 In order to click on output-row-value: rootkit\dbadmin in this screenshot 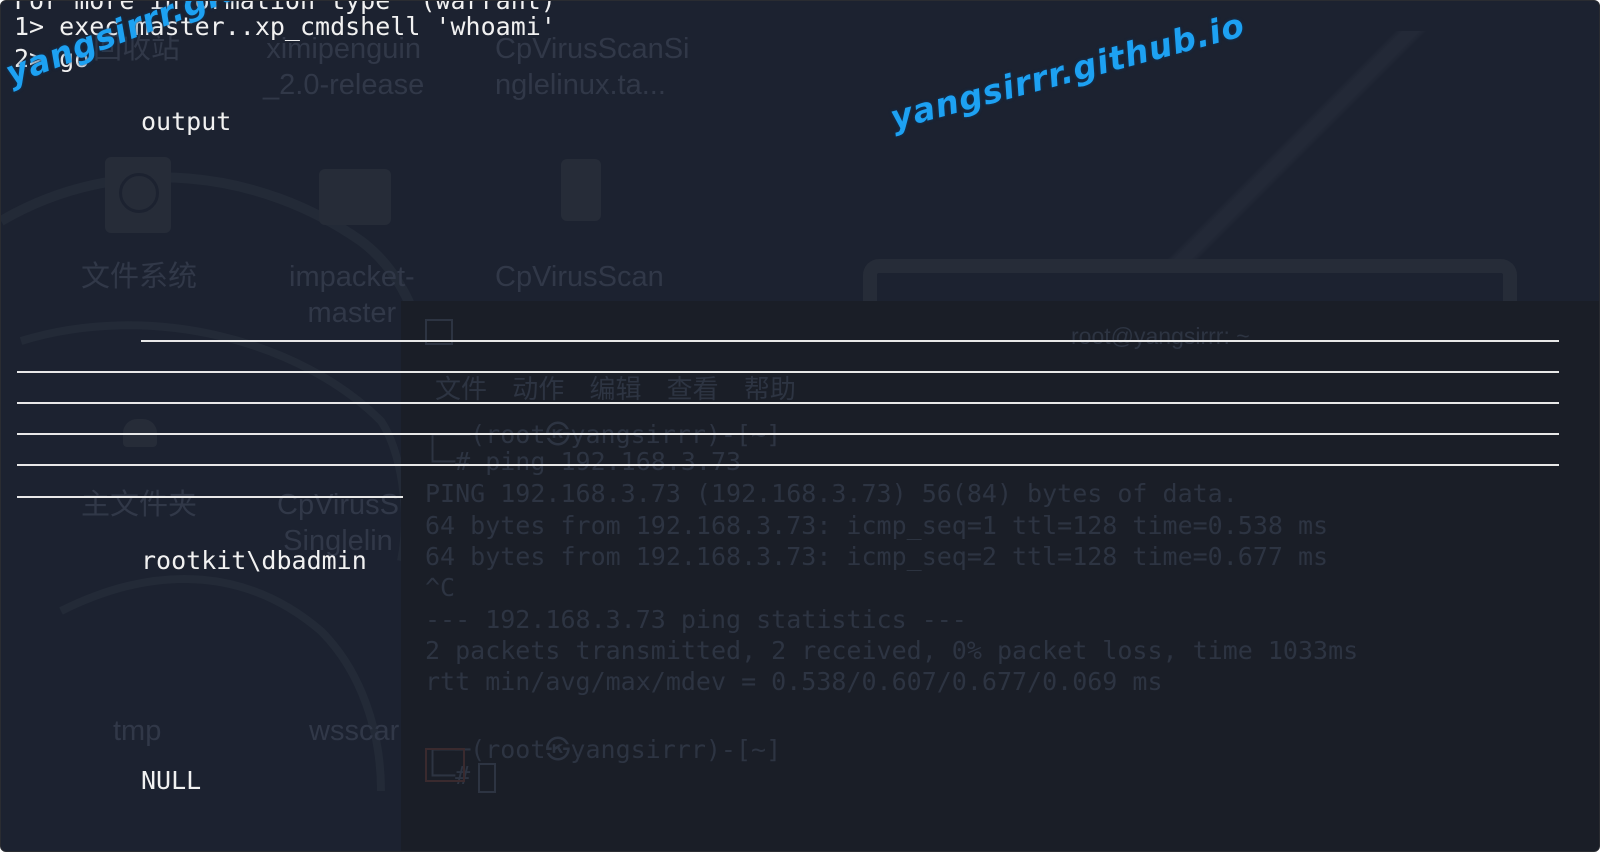, I will do `click(254, 560)`.